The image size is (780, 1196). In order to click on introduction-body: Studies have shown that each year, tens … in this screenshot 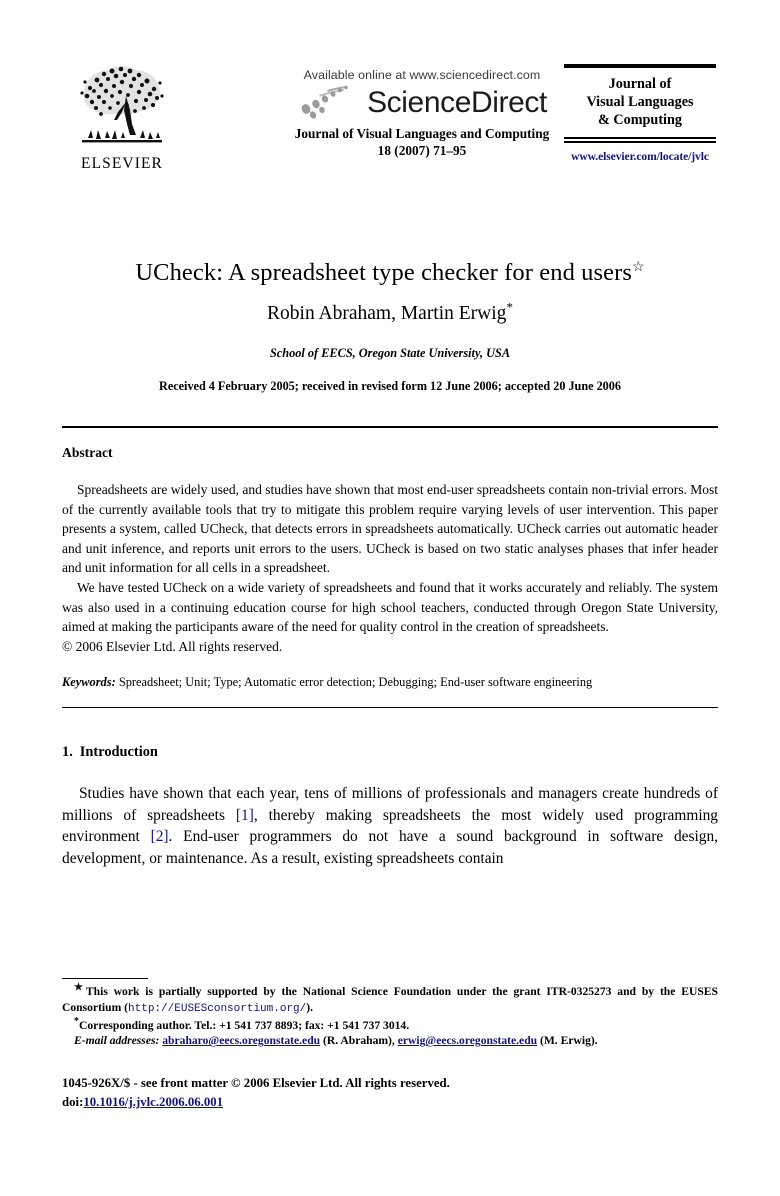, I will do `click(390, 826)`.